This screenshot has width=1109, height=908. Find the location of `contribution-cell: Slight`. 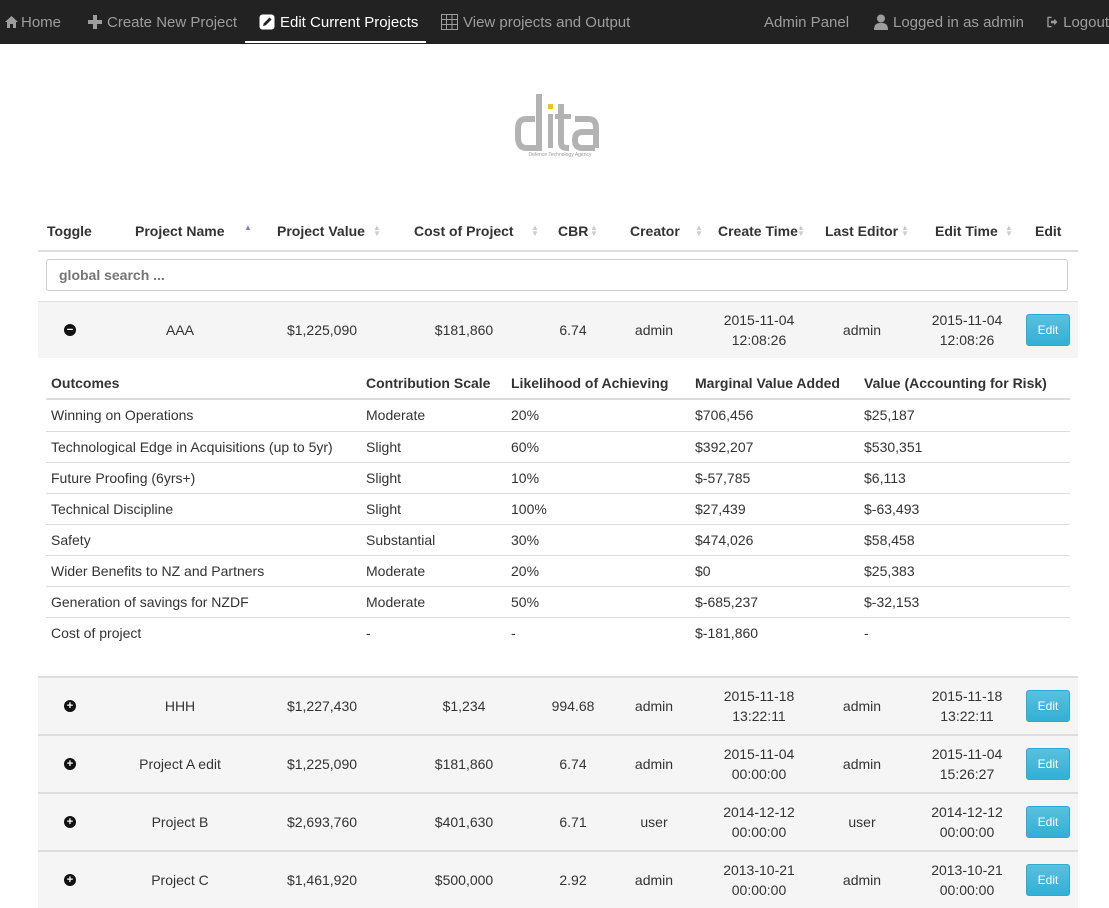

contribution-cell: Slight is located at coordinates (384, 509).